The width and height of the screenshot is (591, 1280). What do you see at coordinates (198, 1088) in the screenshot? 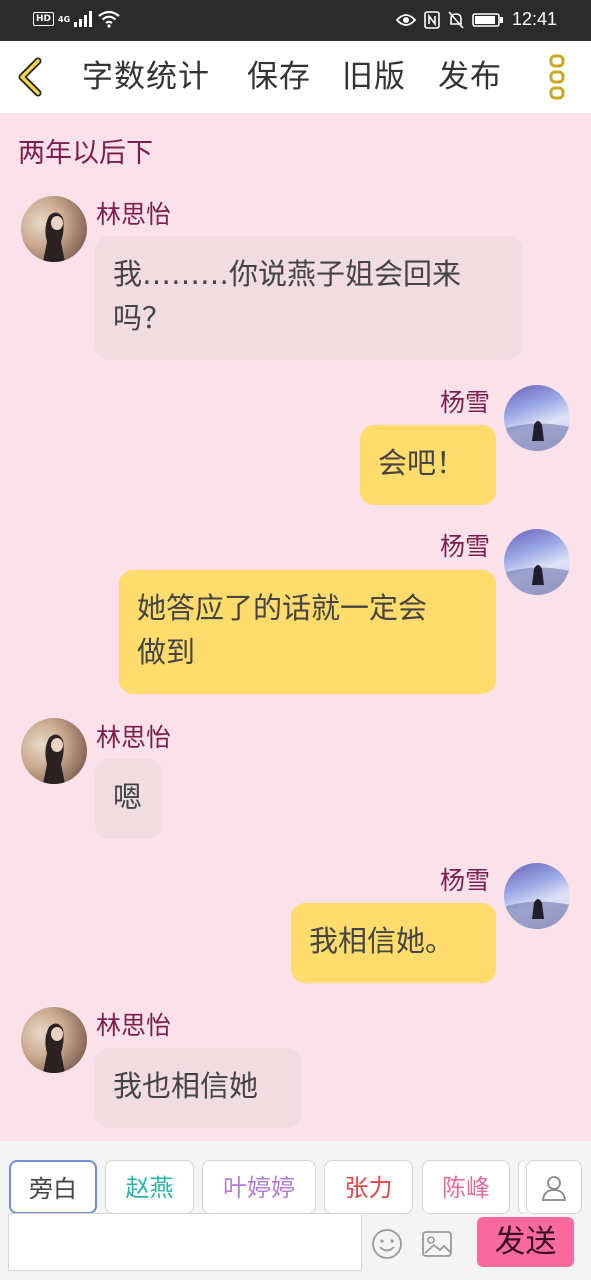
I see `message-bubble: 我也相信她` at bounding box center [198, 1088].